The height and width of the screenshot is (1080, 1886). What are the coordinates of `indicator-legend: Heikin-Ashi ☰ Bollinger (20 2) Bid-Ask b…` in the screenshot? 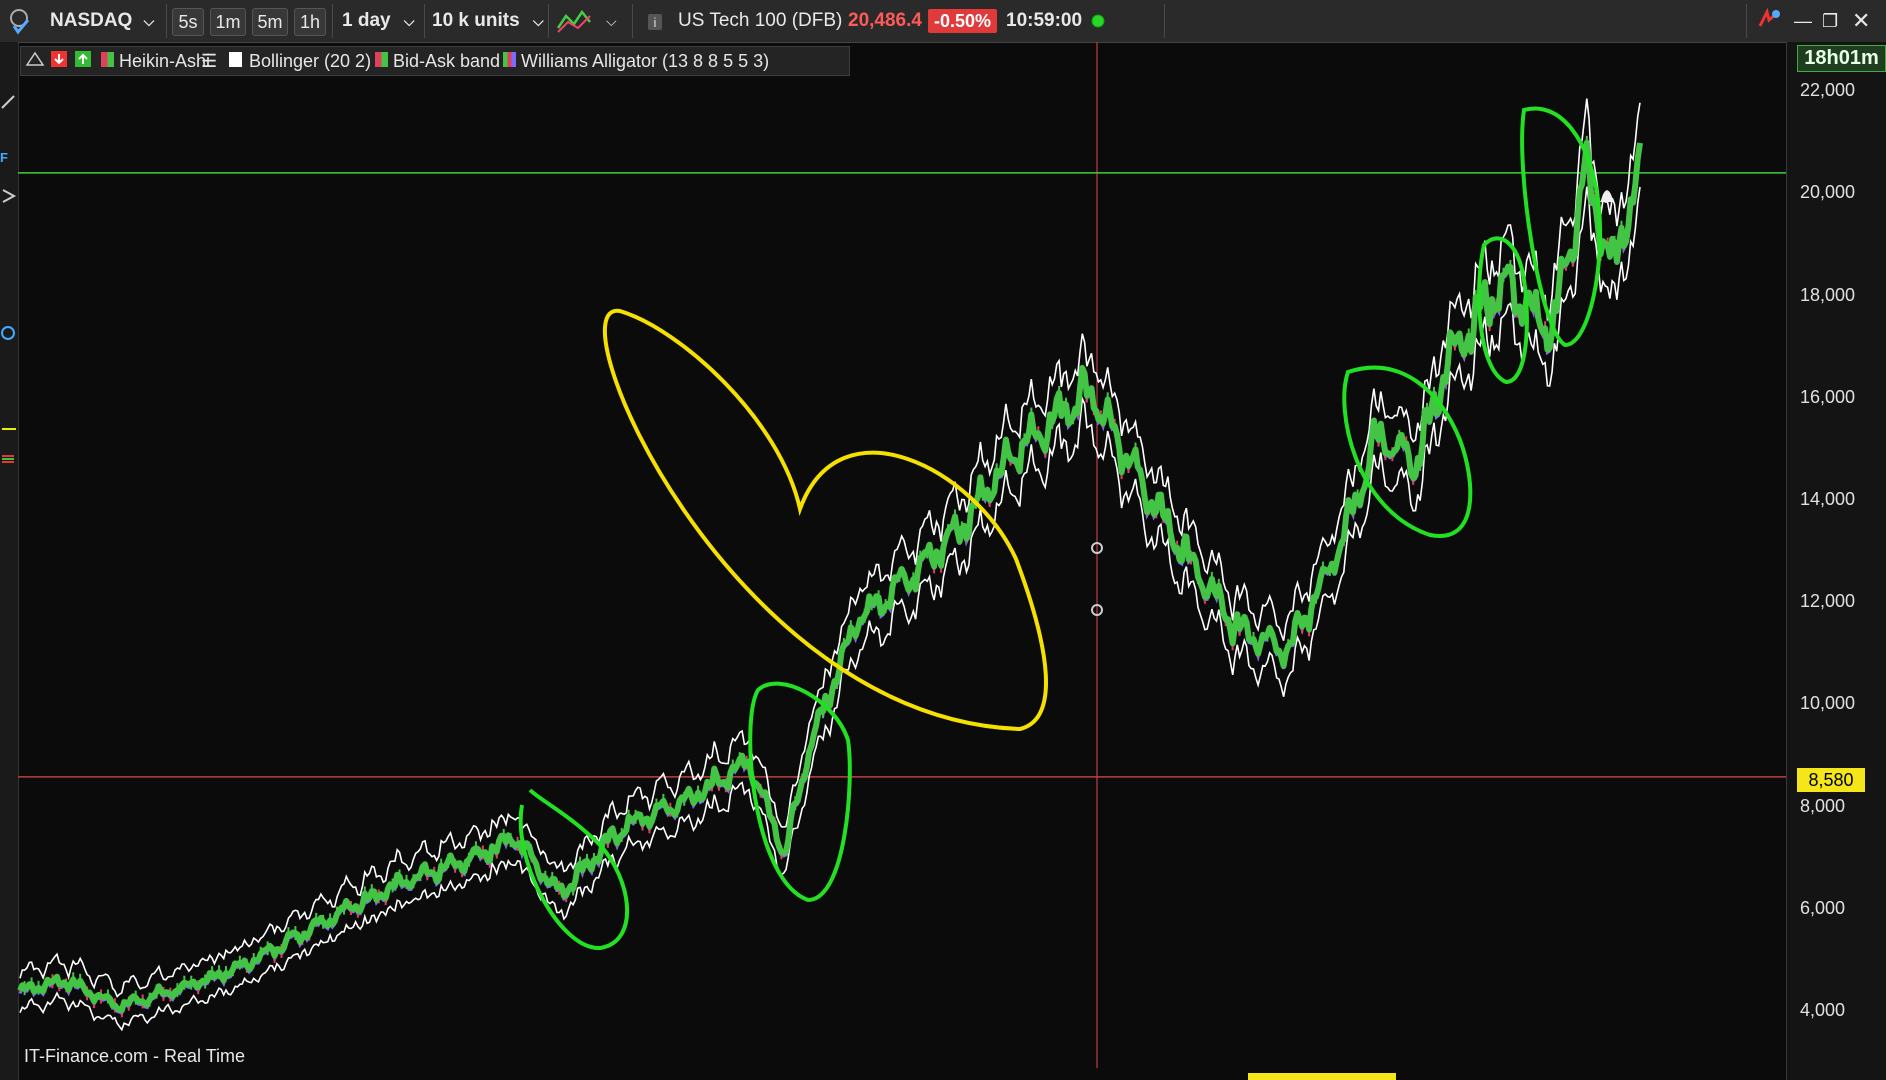 It's located at (435, 61).